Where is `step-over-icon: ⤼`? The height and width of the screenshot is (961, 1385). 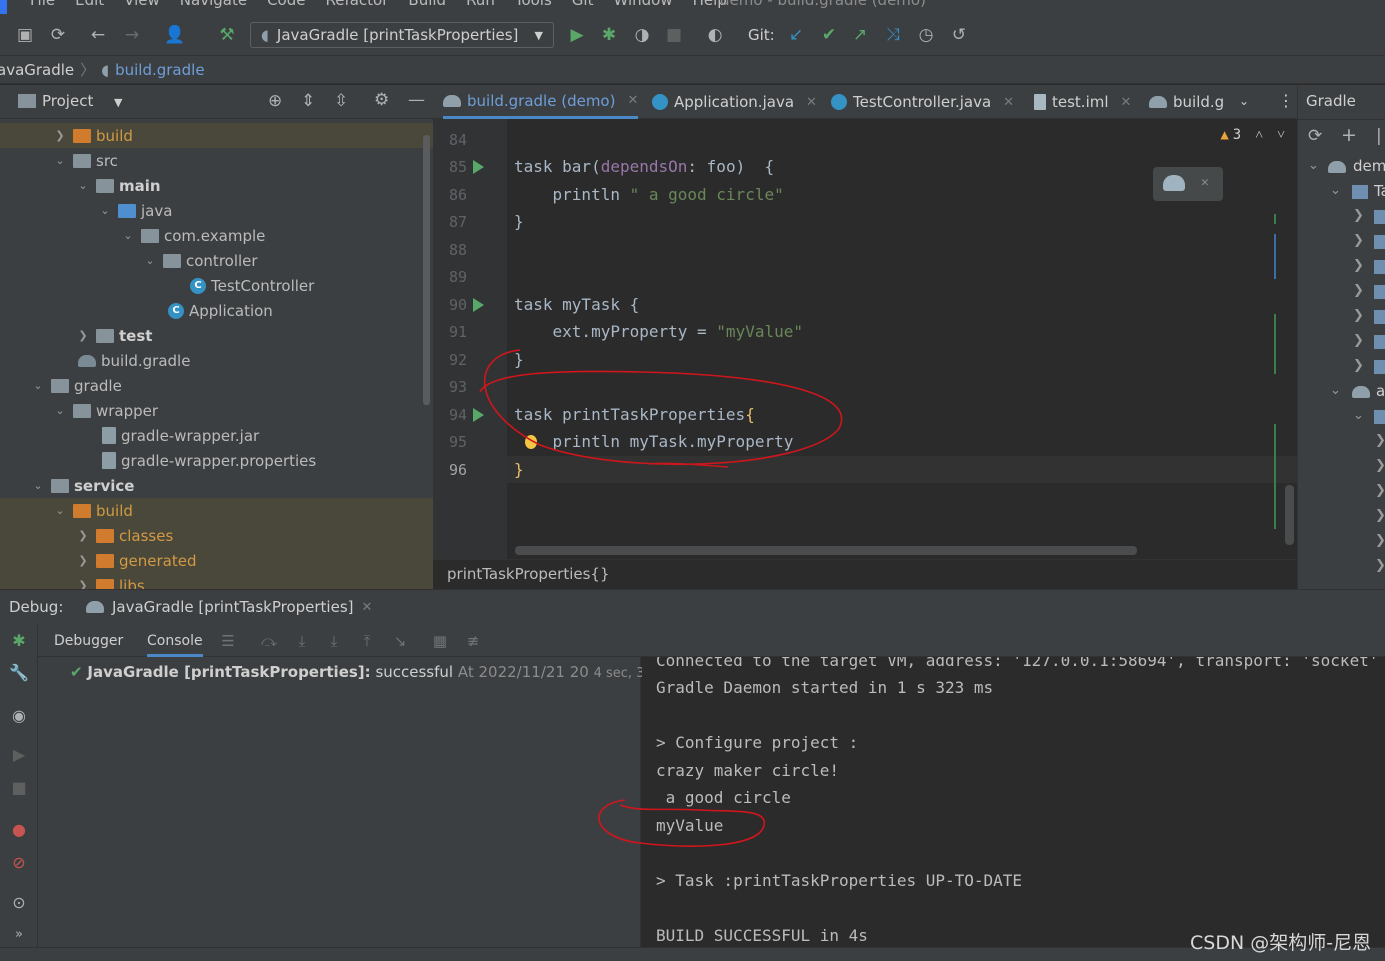
step-over-icon: ⤼ is located at coordinates (269, 641).